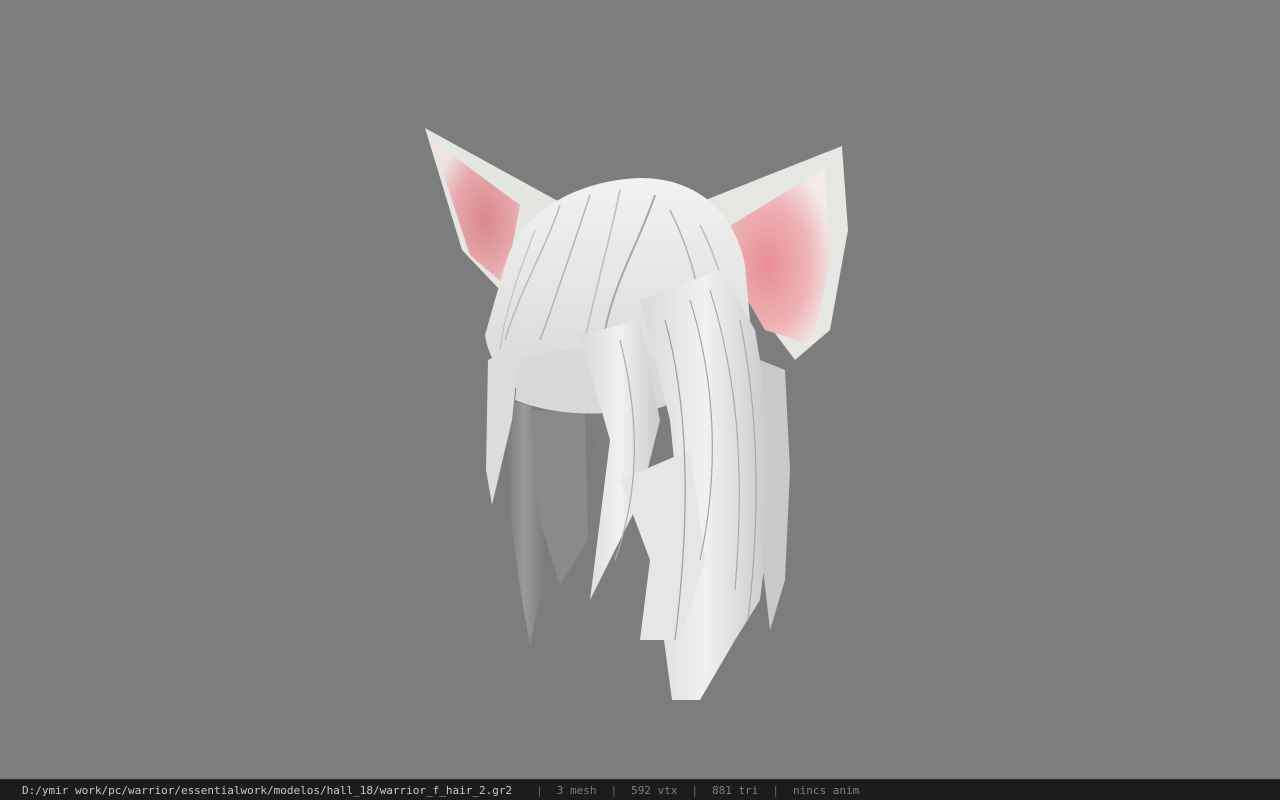  I want to click on mesh-count: 3 mesh, so click(576, 790).